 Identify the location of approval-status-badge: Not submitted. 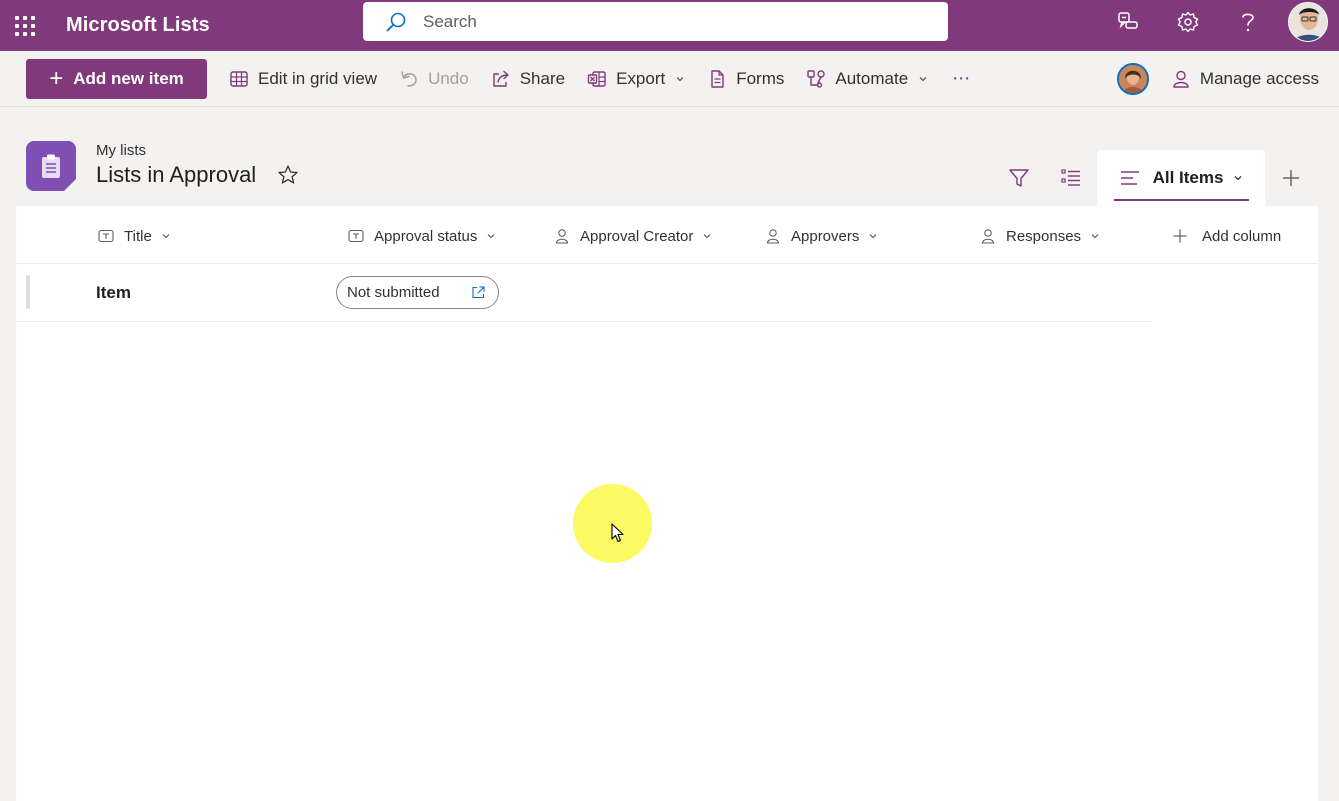
(417, 292).